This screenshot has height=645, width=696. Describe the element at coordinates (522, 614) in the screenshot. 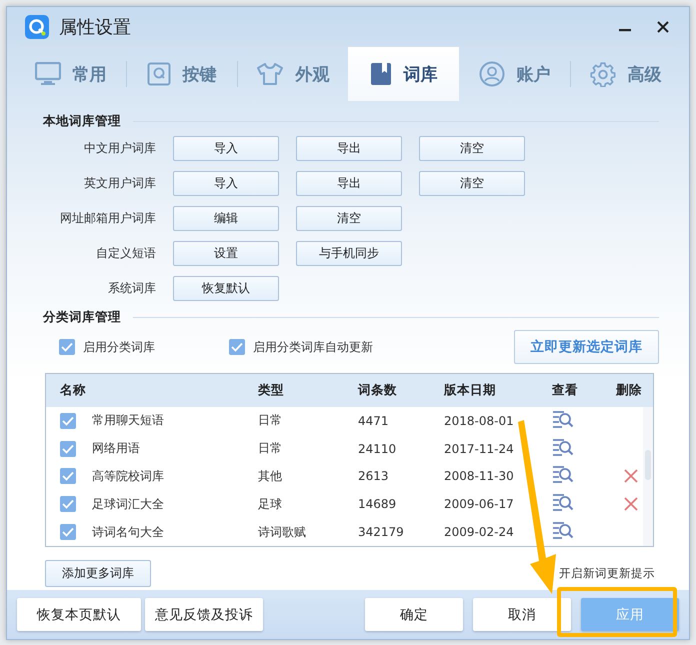

I see `footer-button: 取消` at that location.